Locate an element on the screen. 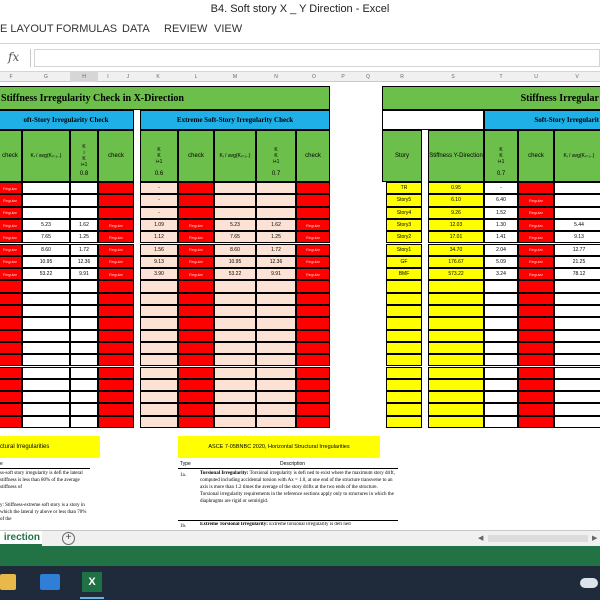  y-story-cell: Story1 is located at coordinates (404, 249).